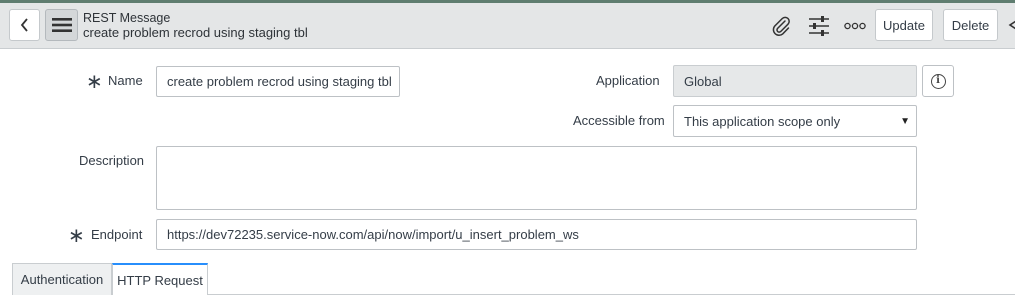 Image resolution: width=1015 pixels, height=299 pixels. What do you see at coordinates (795, 81) in the screenshot?
I see `application-field: Global` at bounding box center [795, 81].